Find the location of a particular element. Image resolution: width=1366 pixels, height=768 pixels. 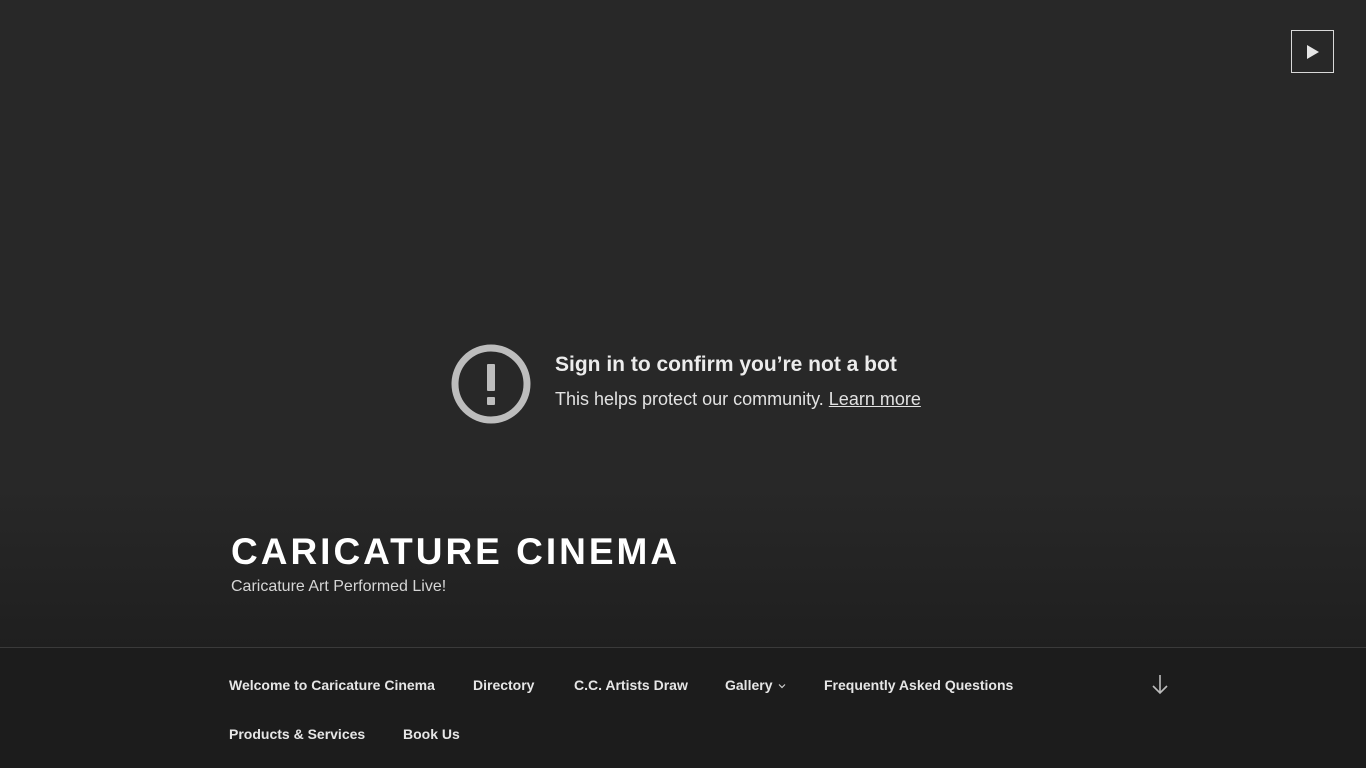

nav-item-artists-draw: C.C. Artists Draw is located at coordinates (631, 685).